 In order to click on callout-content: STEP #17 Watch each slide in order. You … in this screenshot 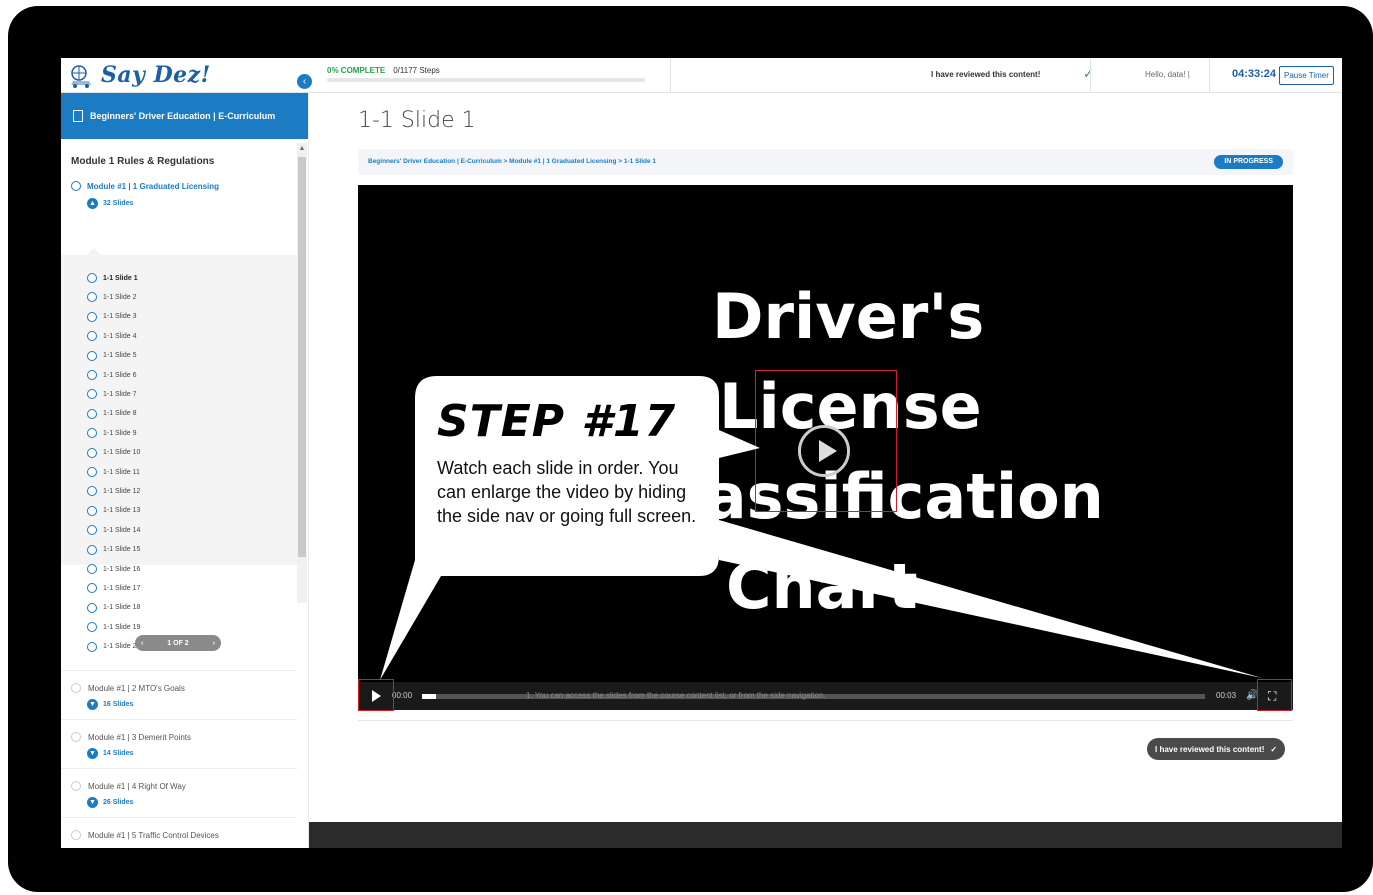, I will do `click(567, 476)`.